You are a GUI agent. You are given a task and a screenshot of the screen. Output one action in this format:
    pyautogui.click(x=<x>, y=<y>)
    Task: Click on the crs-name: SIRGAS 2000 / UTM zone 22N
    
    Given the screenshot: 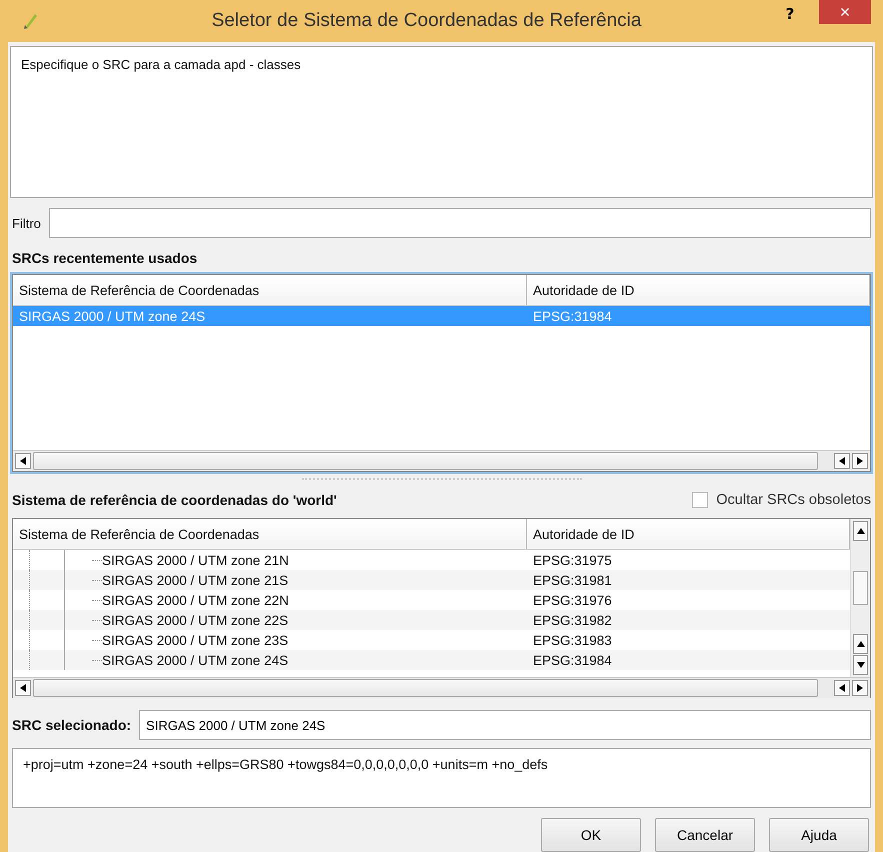 What is the action you would take?
    pyautogui.click(x=195, y=600)
    